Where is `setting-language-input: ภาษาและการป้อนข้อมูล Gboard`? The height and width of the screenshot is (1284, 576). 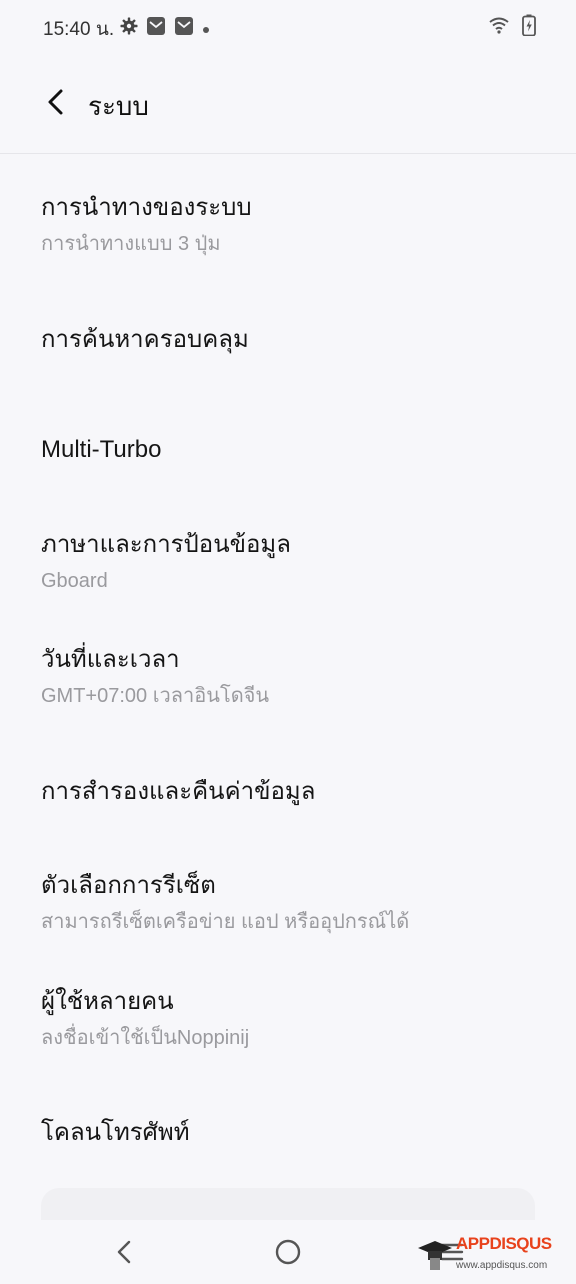 setting-language-input: ภาษาและการป้อนข้อมูล Gboard is located at coordinates (288, 562).